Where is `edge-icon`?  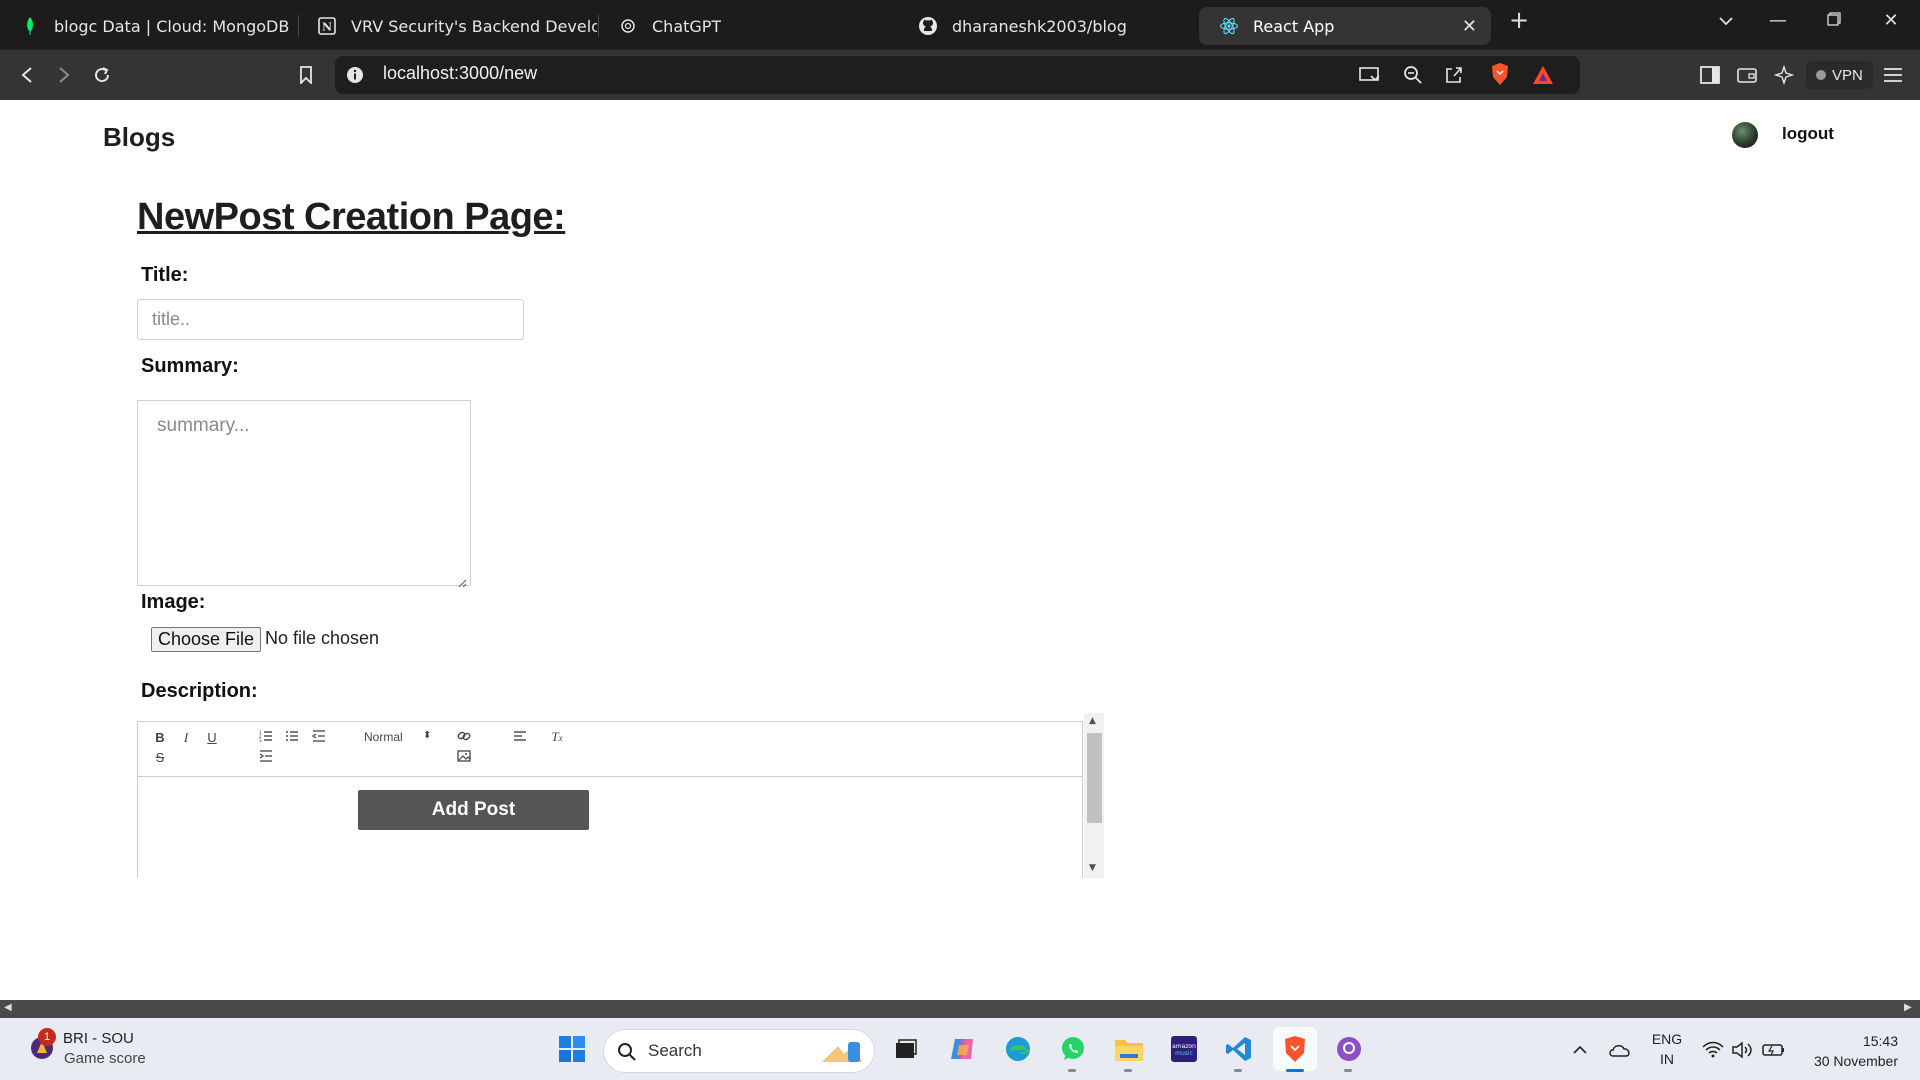
edge-icon is located at coordinates (1018, 1049).